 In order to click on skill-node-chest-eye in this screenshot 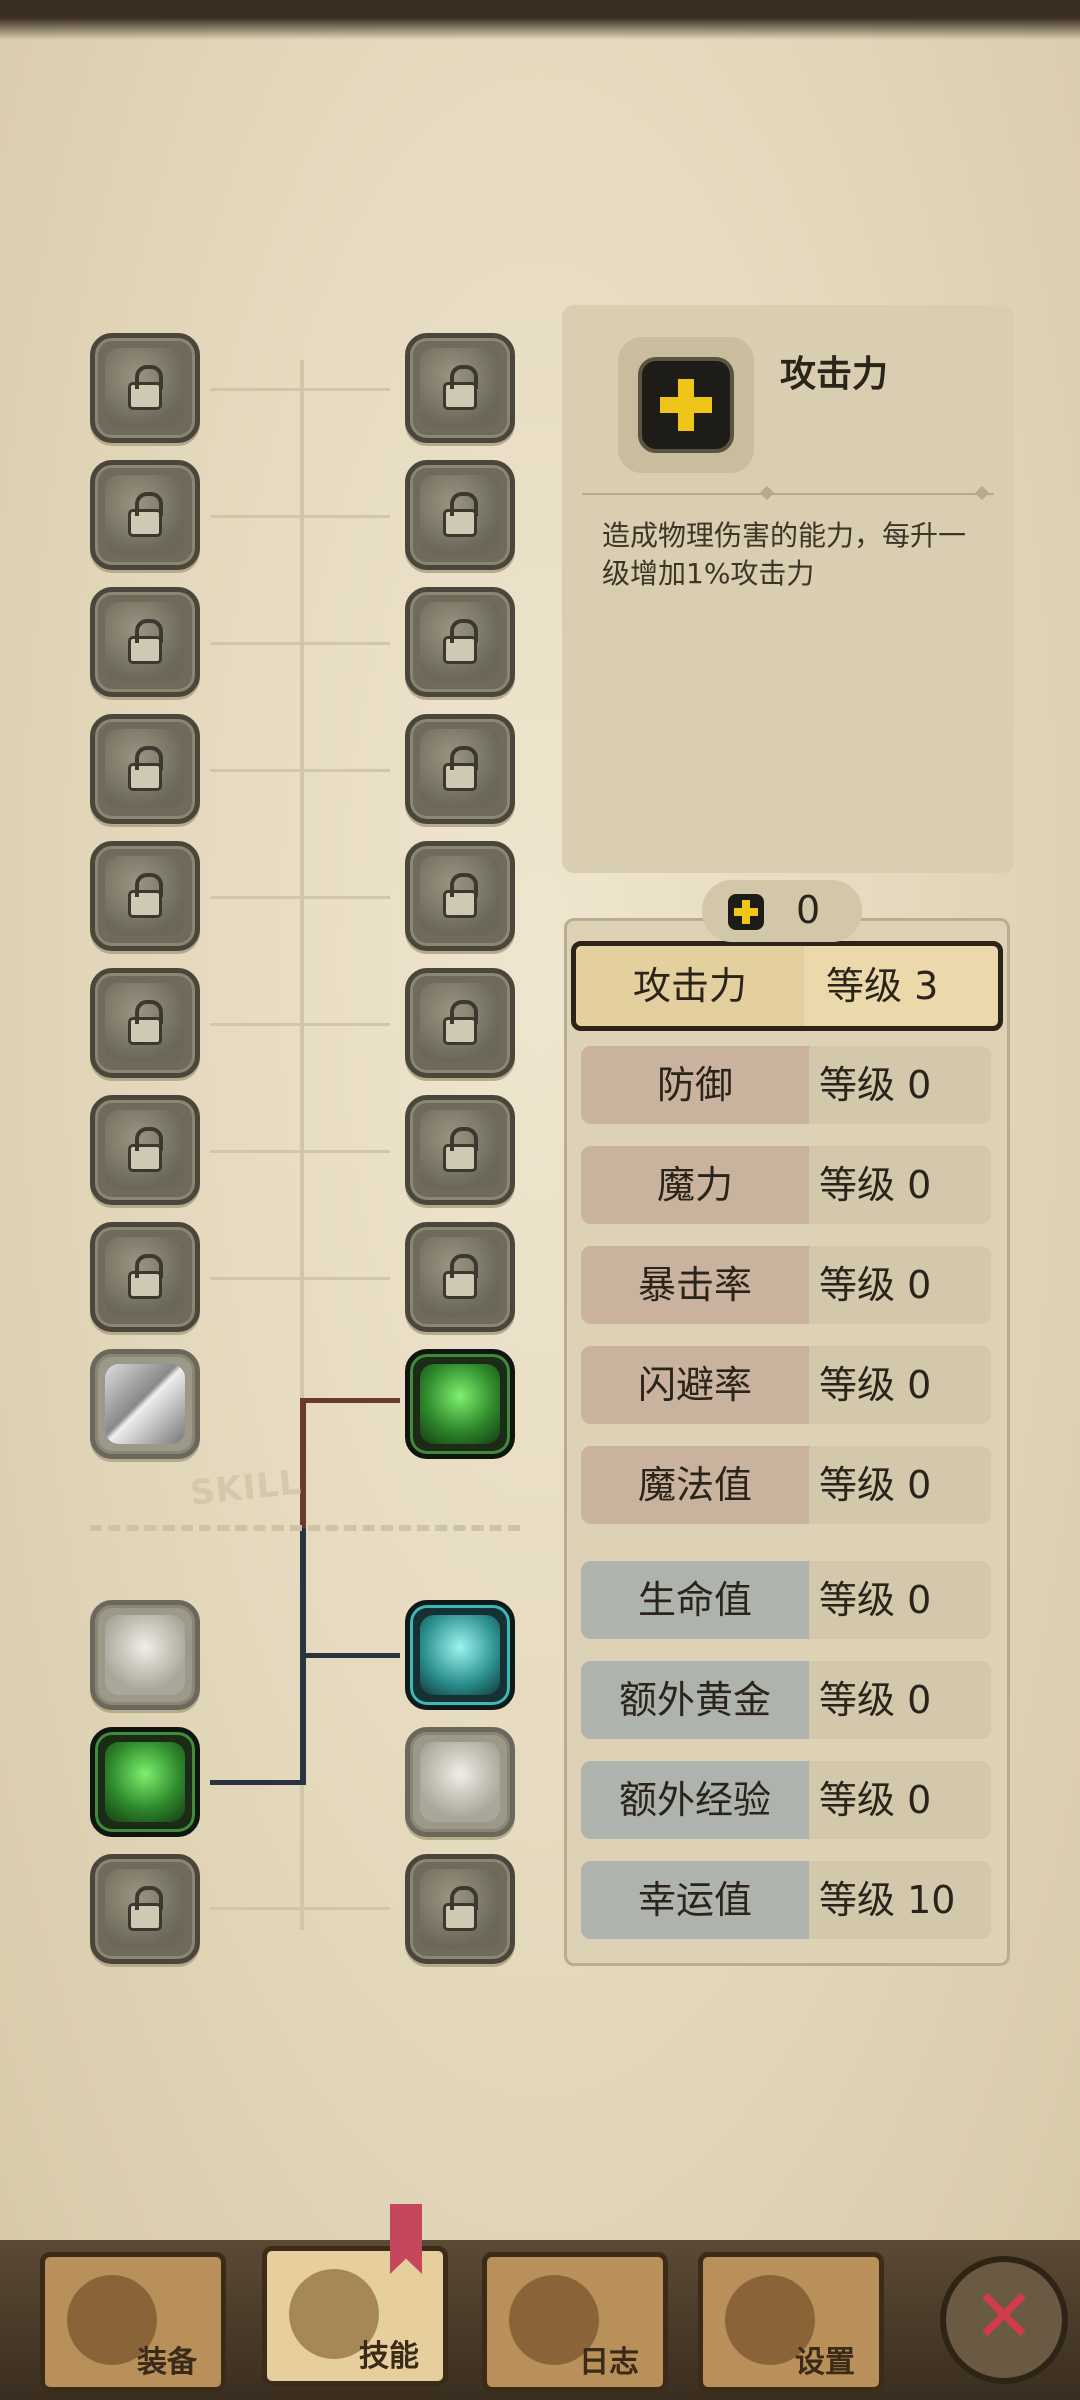, I will do `click(460, 1655)`.